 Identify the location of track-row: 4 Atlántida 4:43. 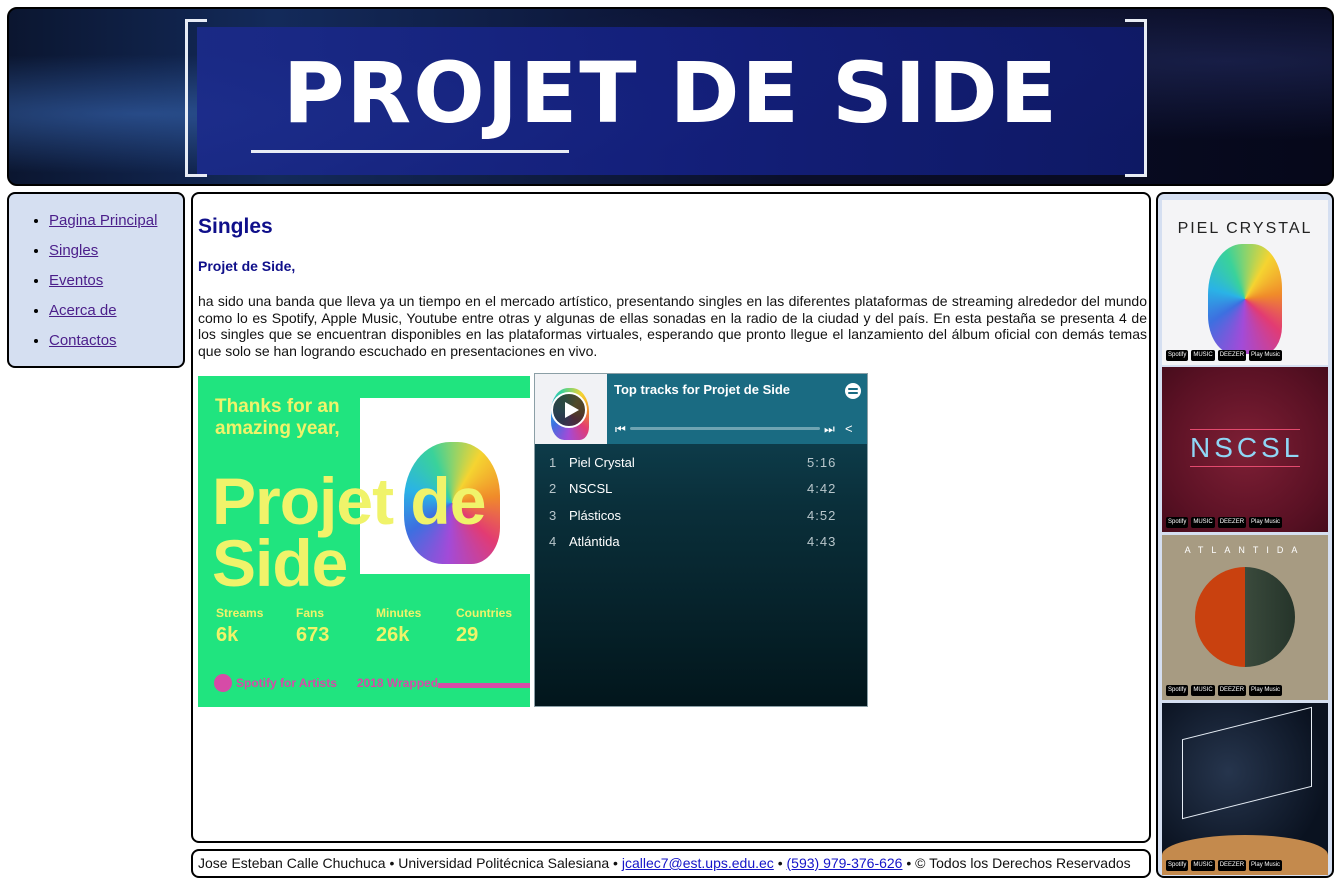
(701, 542).